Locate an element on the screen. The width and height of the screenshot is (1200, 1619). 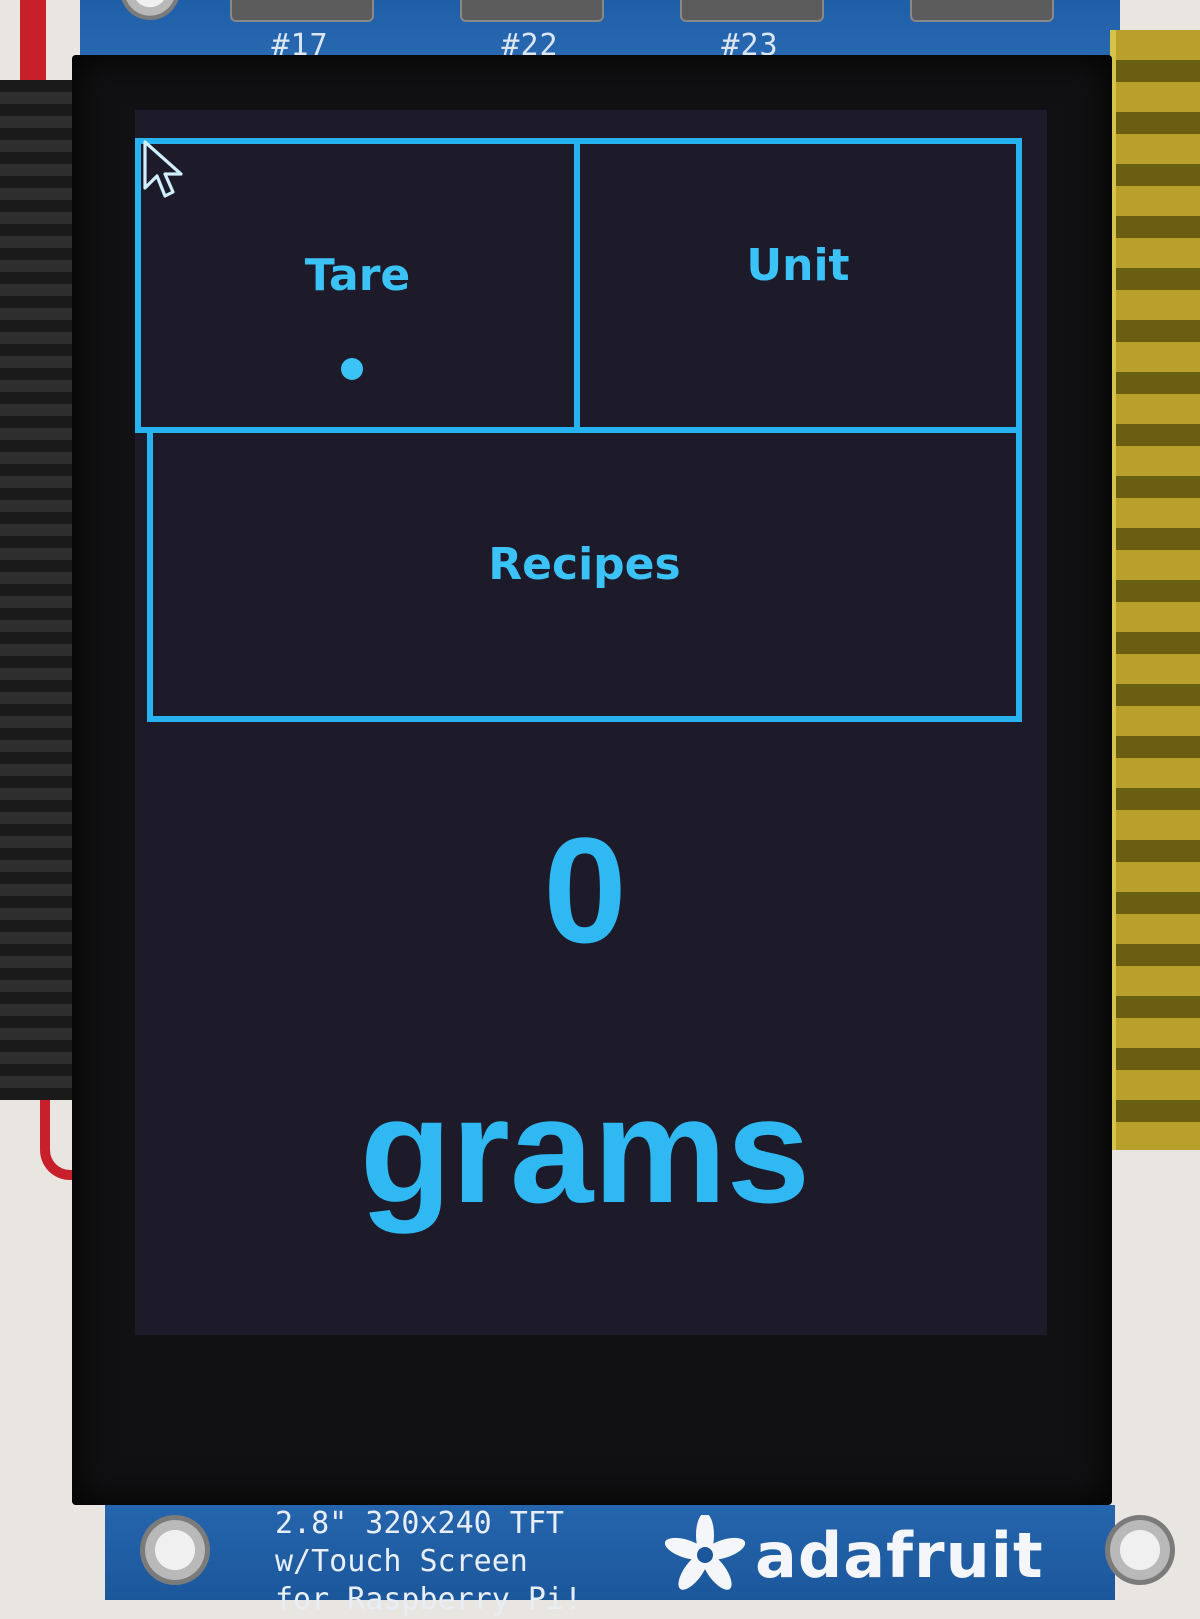
red-wire is located at coordinates (33, 40).